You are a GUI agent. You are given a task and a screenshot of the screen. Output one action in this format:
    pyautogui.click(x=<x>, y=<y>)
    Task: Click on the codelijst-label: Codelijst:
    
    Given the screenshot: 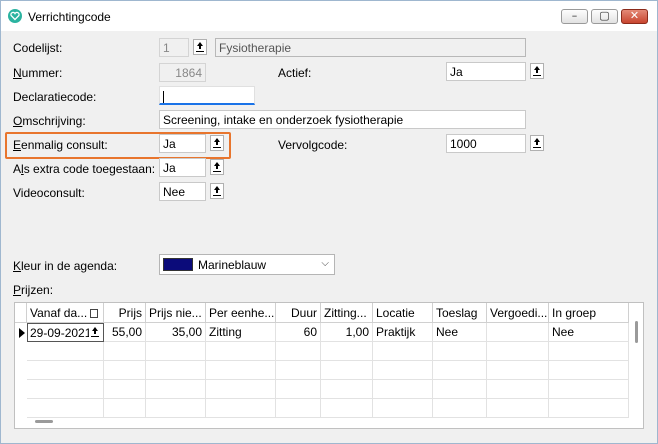 What is the action you would take?
    pyautogui.click(x=38, y=48)
    